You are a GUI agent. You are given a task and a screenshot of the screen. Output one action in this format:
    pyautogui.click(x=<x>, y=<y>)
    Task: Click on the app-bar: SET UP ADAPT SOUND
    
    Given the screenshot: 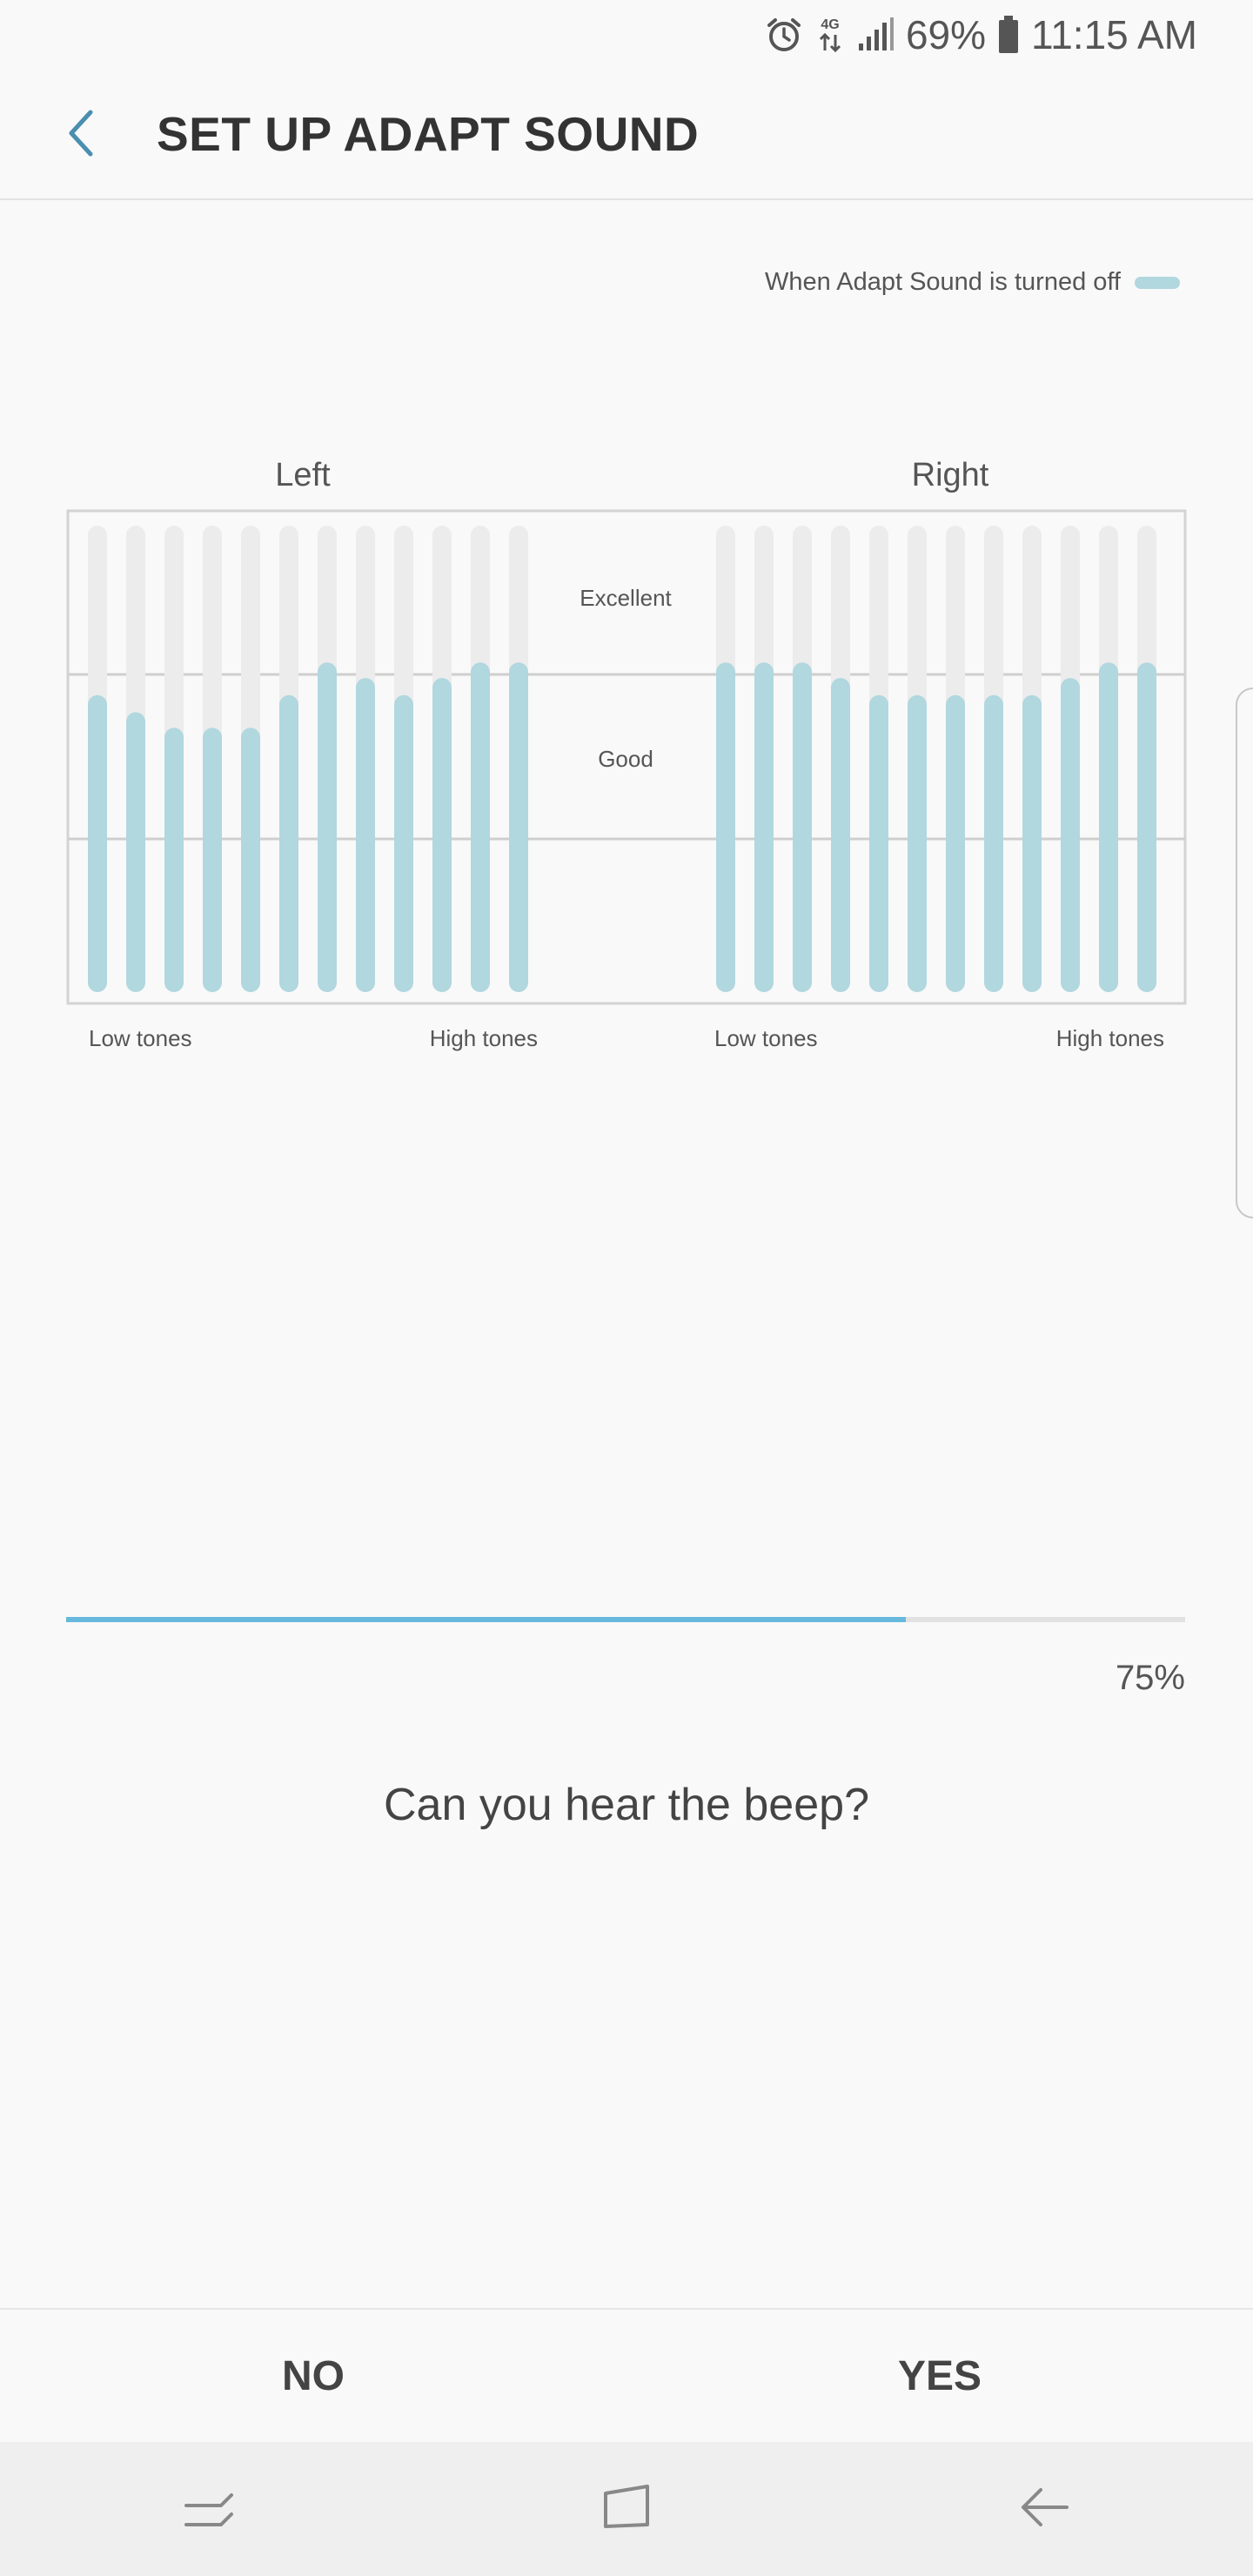 What is the action you would take?
    pyautogui.click(x=626, y=135)
    